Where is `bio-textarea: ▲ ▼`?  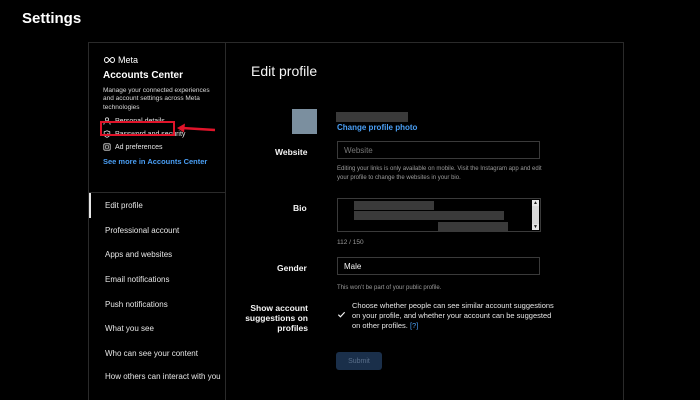
bio-textarea: ▲ ▼ is located at coordinates (439, 215).